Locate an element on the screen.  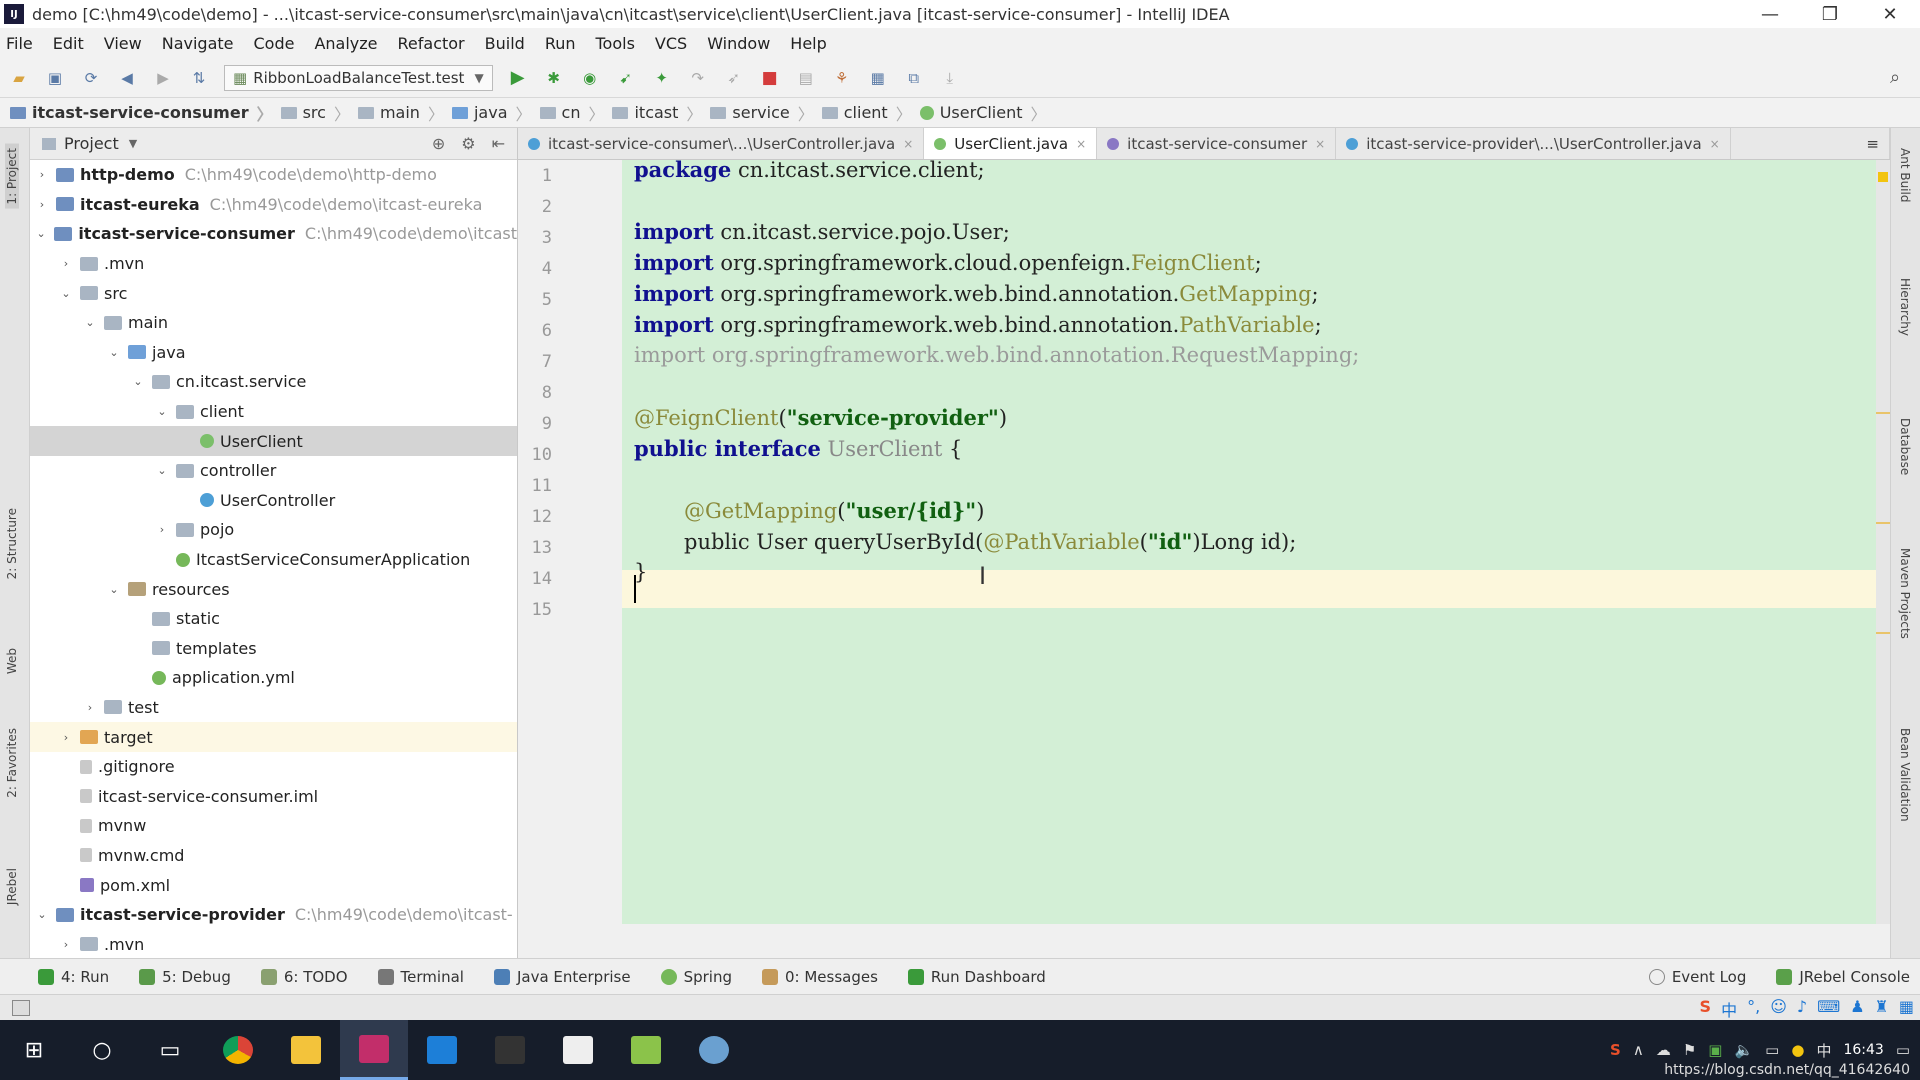
keyboard-icon: ⌨ is located at coordinates (1828, 1009).